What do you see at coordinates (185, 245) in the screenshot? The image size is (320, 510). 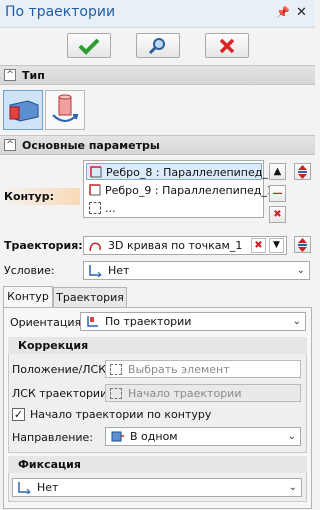 I see `trajectory-field: 3D кривая по точкам_1 ✖ ▼` at bounding box center [185, 245].